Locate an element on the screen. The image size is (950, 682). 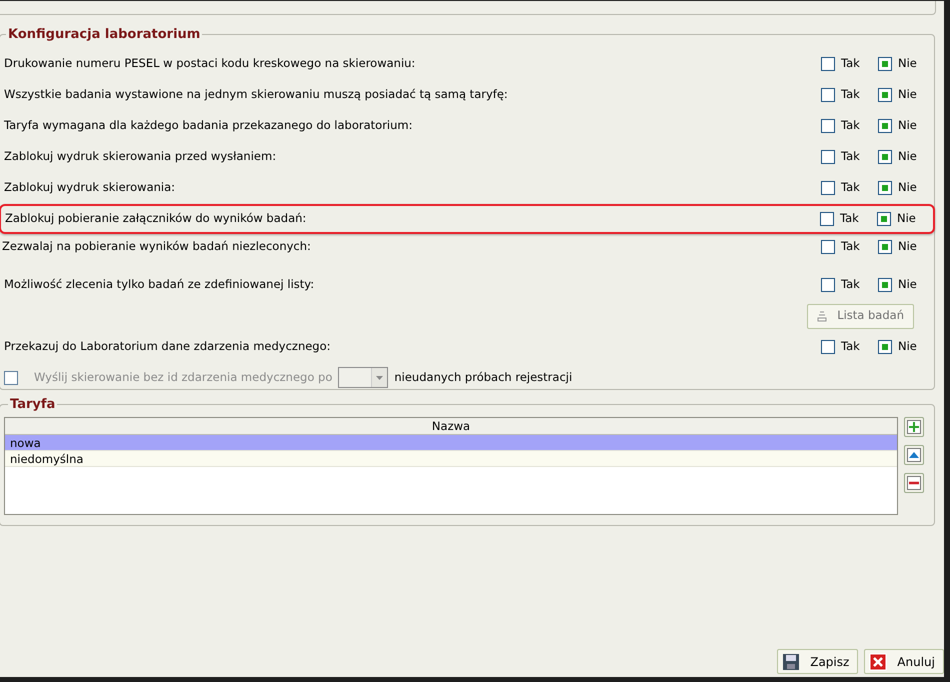
option-label: Taryfa wymagana dla każdego badania przekazanego do laboratorium: is located at coordinates (209, 125).